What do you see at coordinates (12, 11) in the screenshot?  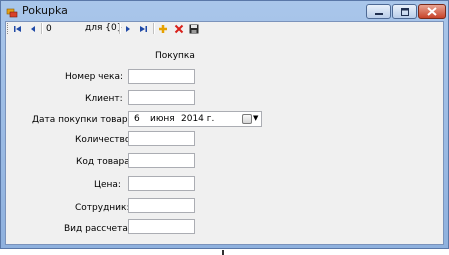 I see `app-icon` at bounding box center [12, 11].